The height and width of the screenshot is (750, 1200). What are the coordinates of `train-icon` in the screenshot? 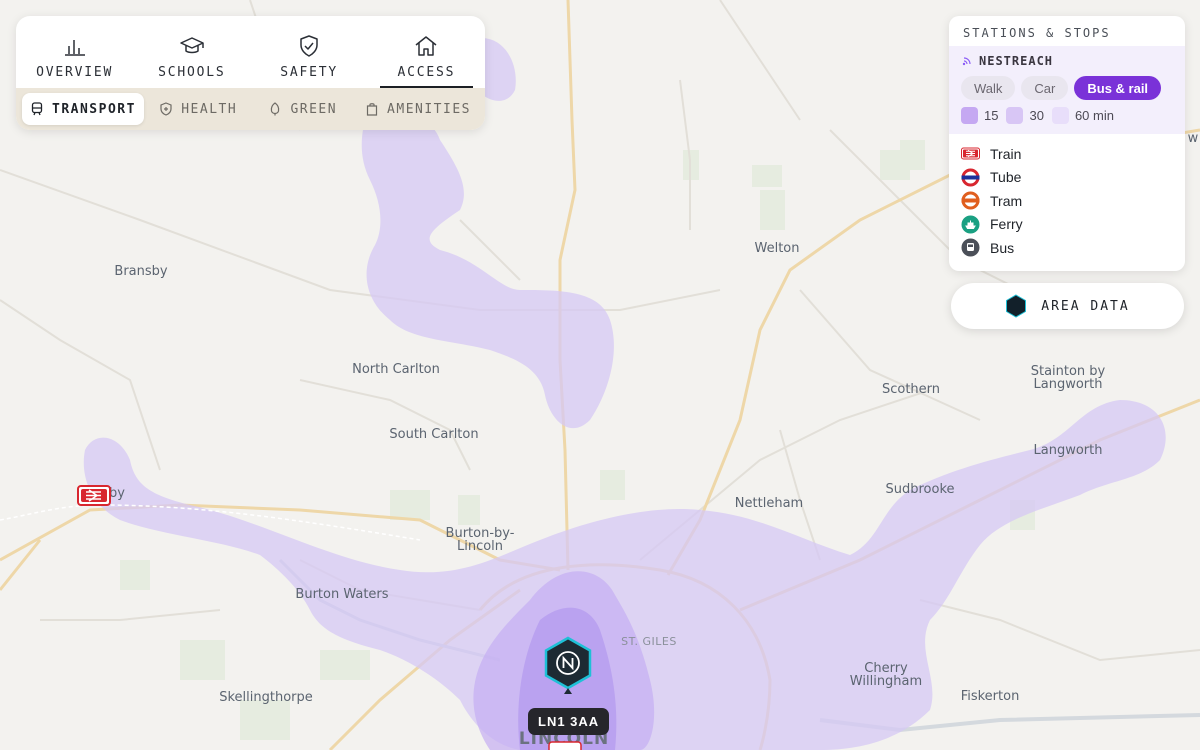 It's located at (37, 109).